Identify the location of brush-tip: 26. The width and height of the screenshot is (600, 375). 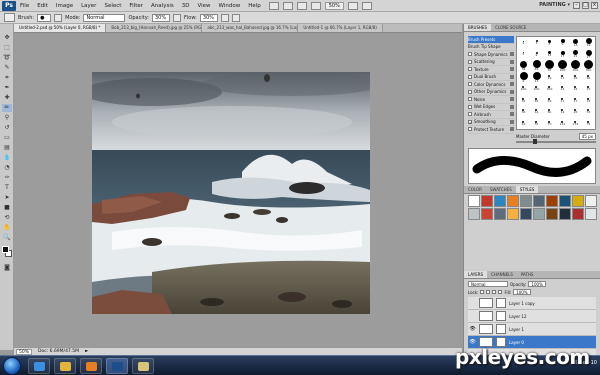
(575, 111).